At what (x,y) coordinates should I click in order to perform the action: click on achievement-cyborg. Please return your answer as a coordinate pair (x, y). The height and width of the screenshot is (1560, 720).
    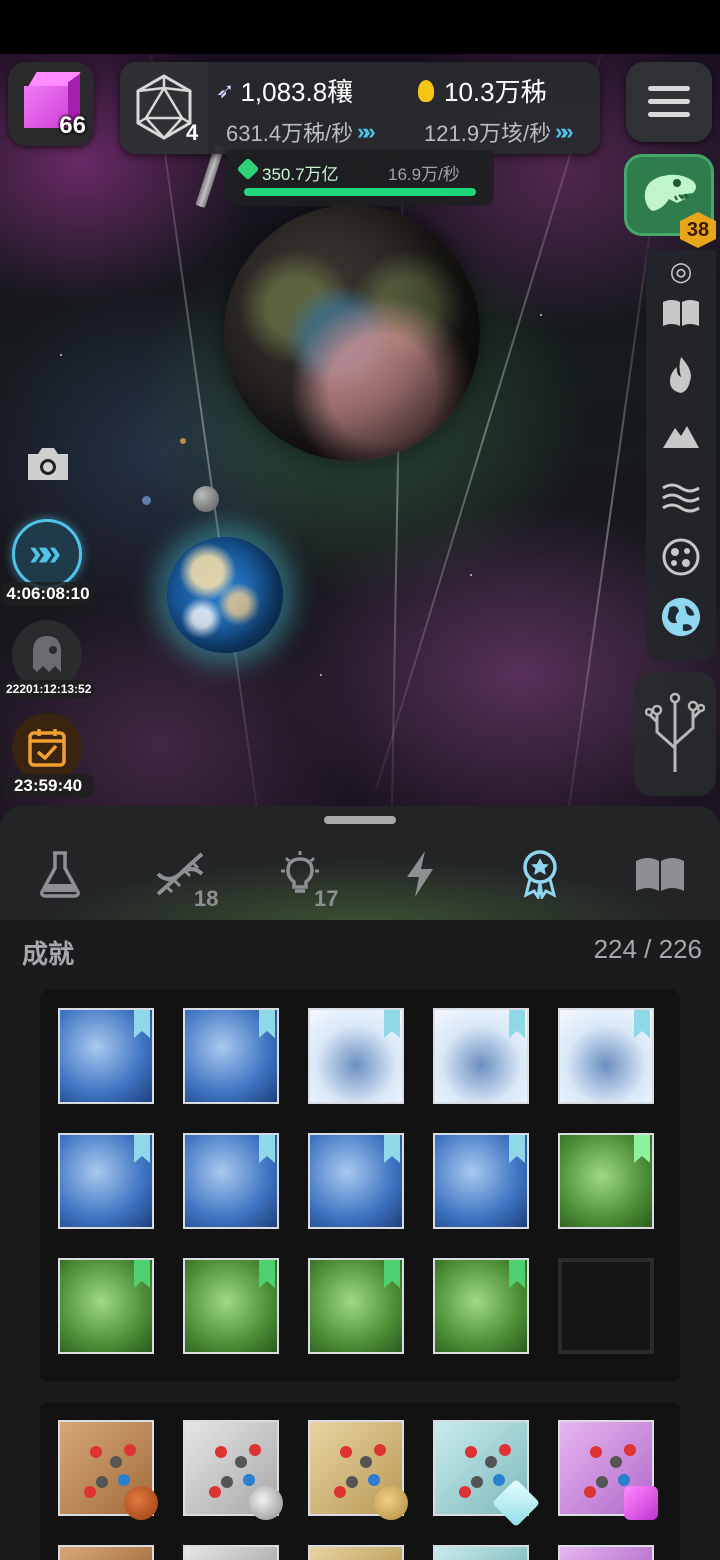
    Looking at the image, I should click on (231, 1181).